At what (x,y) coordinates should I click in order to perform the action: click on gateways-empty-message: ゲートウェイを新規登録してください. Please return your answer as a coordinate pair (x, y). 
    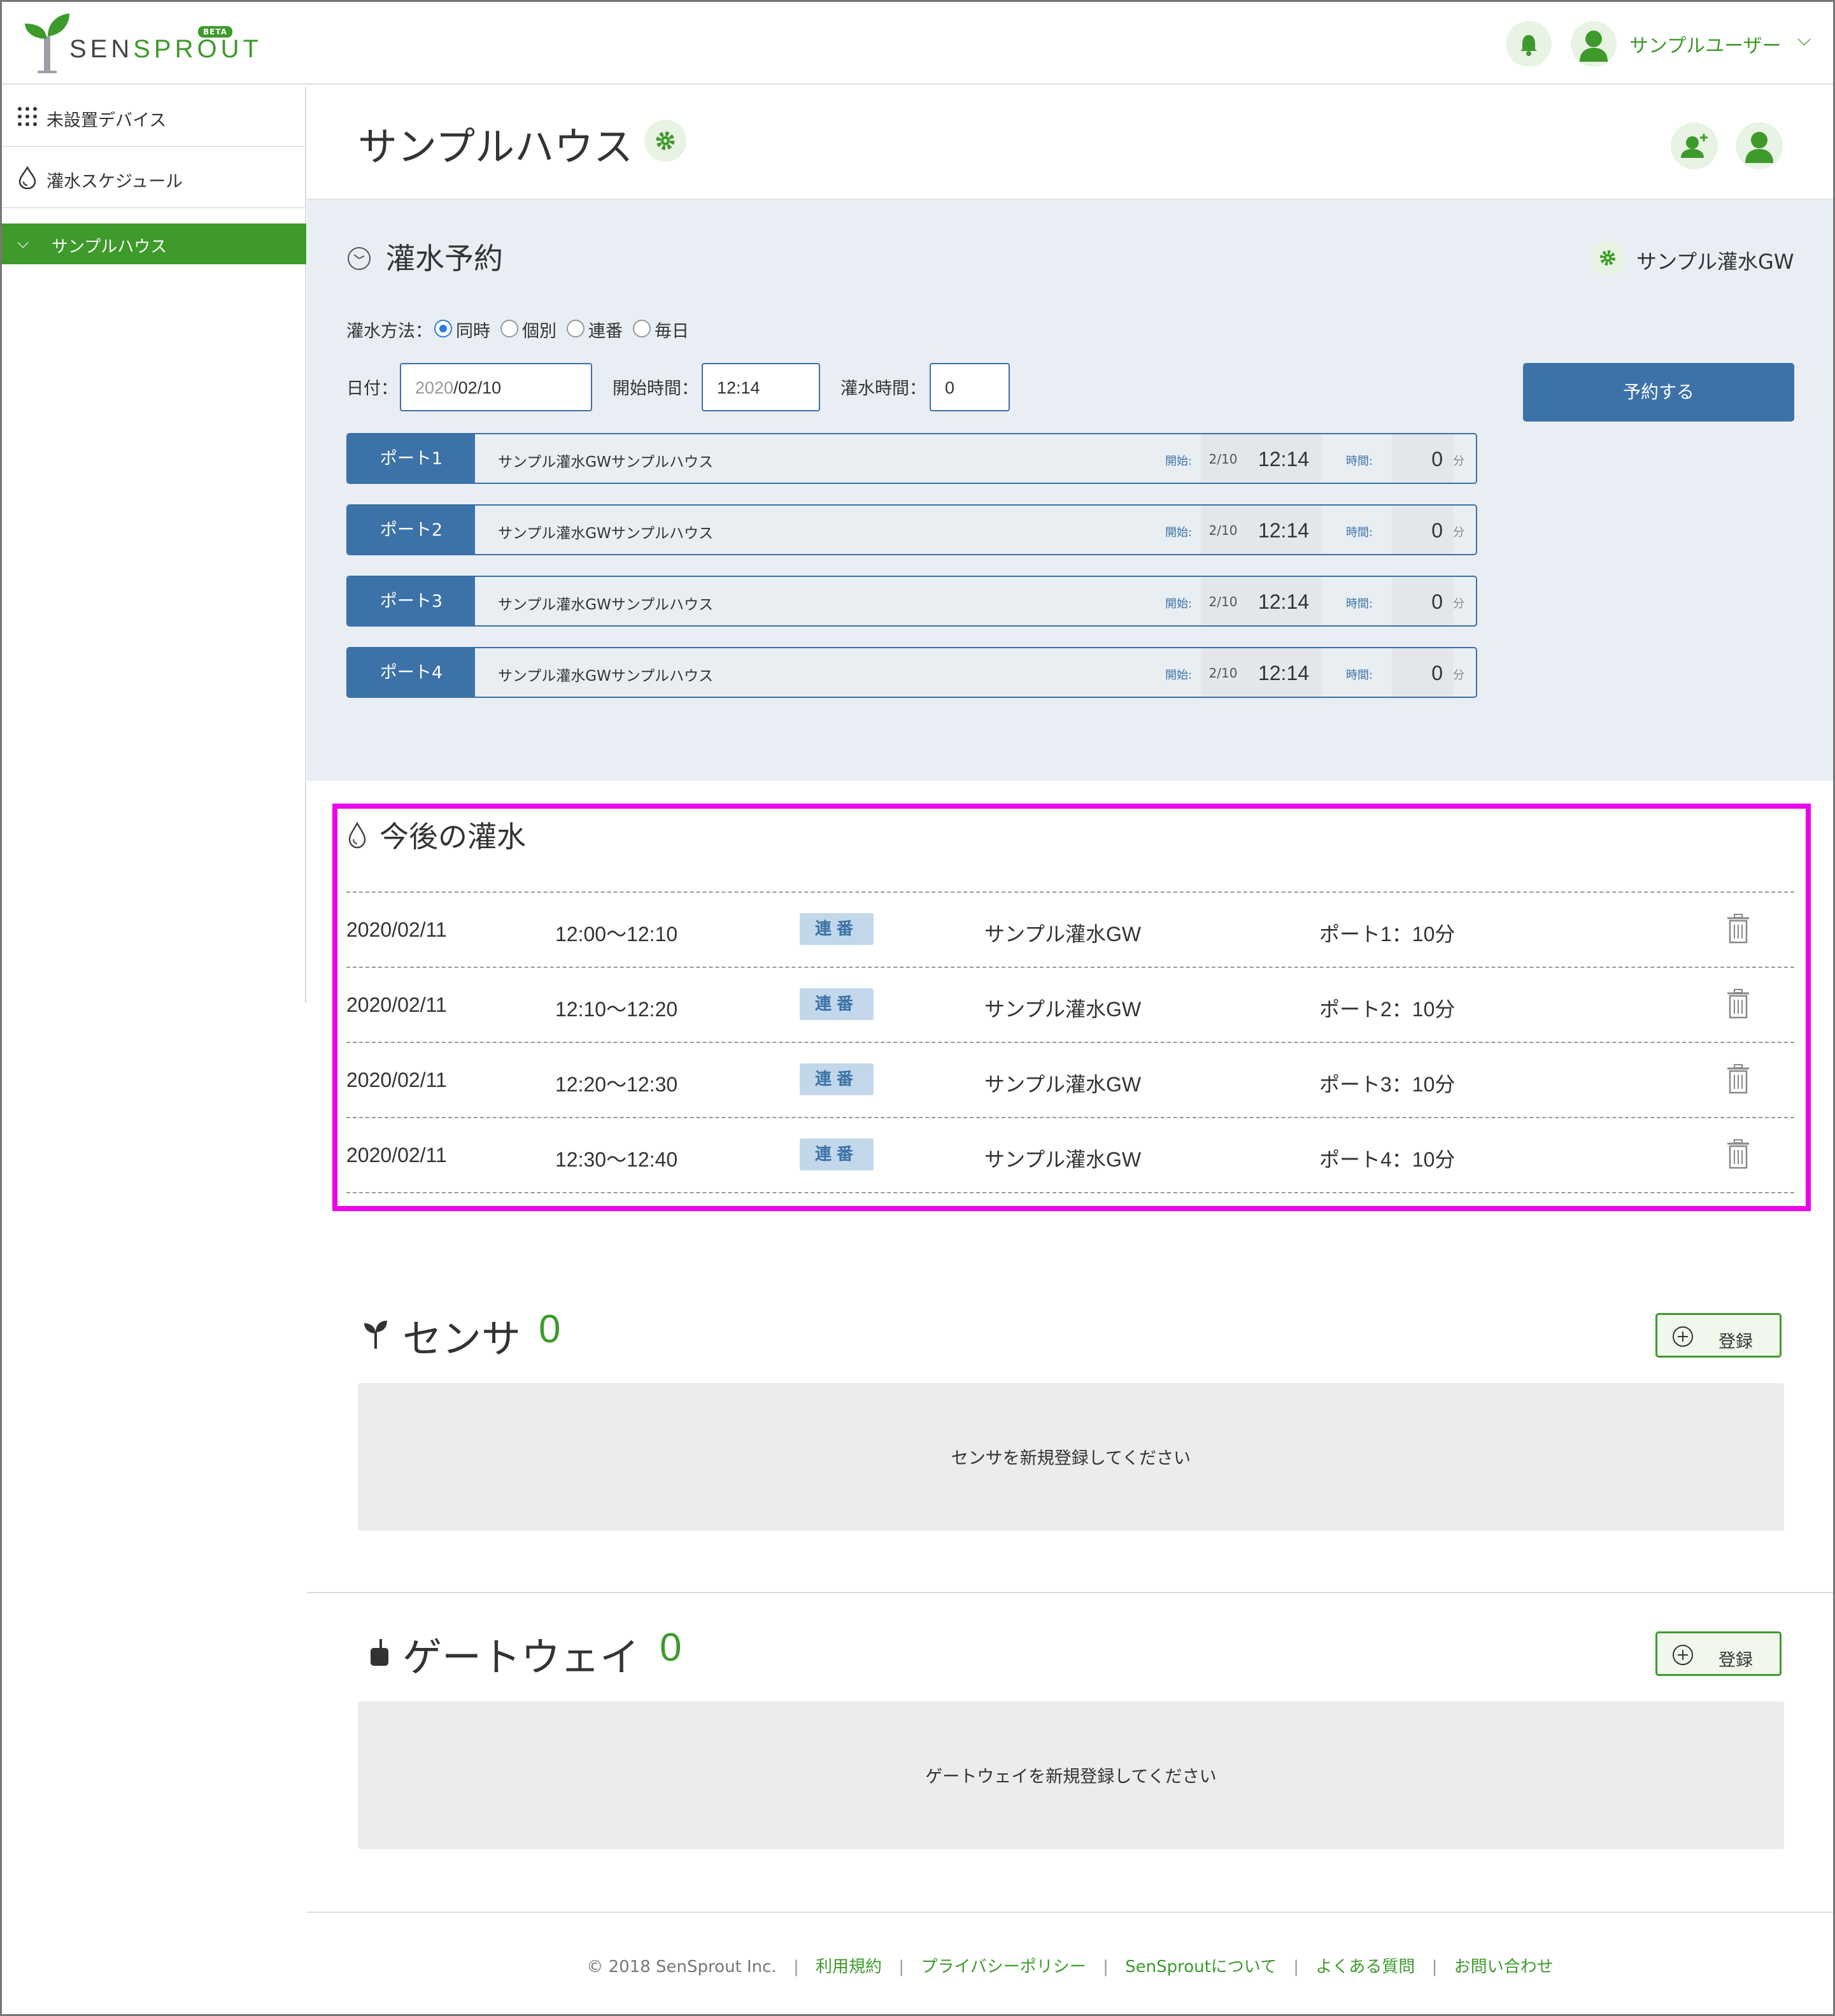
    Looking at the image, I should click on (1071, 1777).